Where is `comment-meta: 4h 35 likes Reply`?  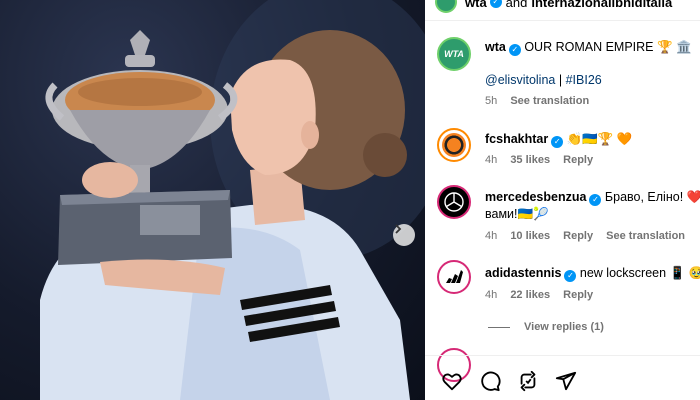 comment-meta: 4h 35 likes Reply is located at coordinates (544, 160).